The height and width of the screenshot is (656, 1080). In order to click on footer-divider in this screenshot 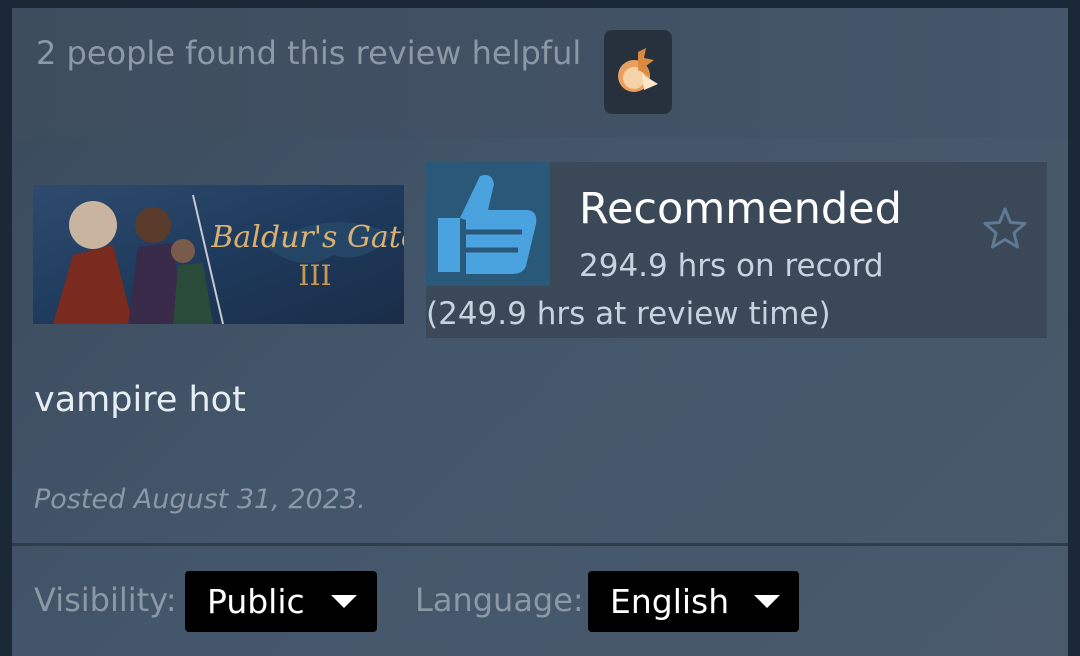, I will do `click(540, 544)`.